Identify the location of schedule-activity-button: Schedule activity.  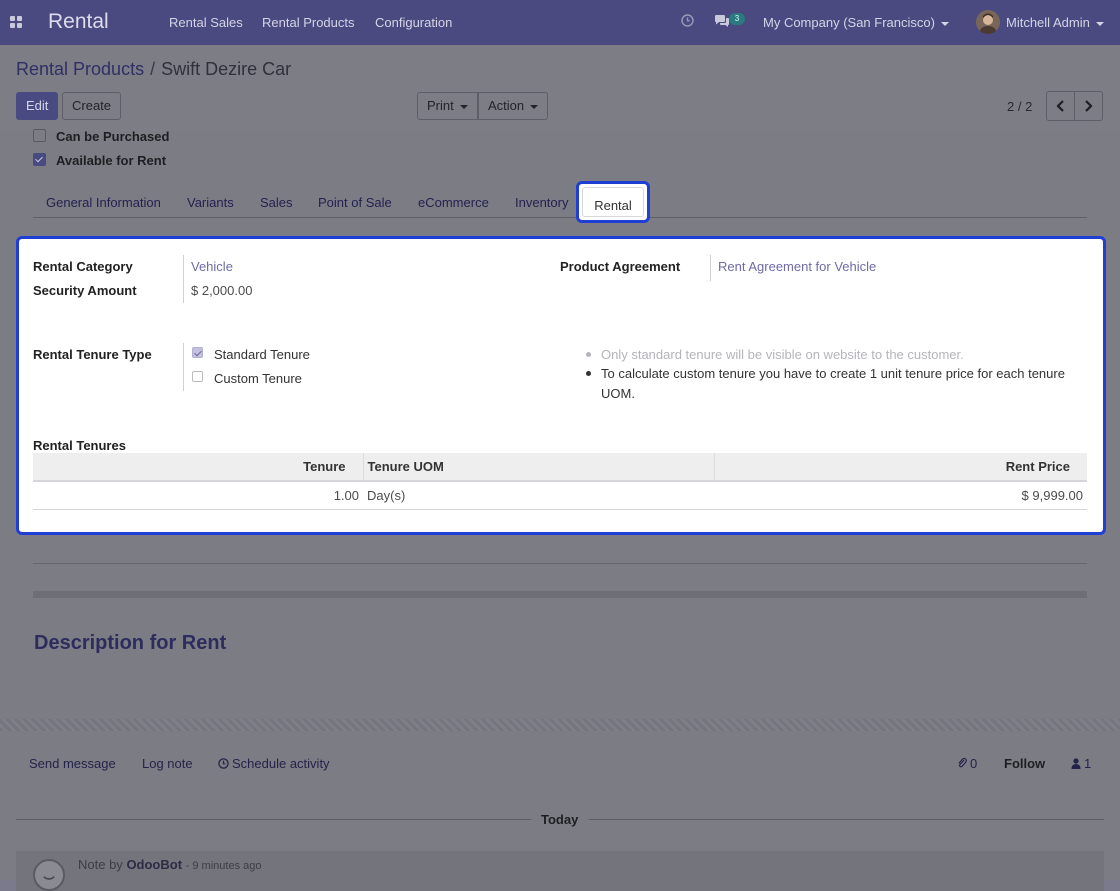
(274, 763).